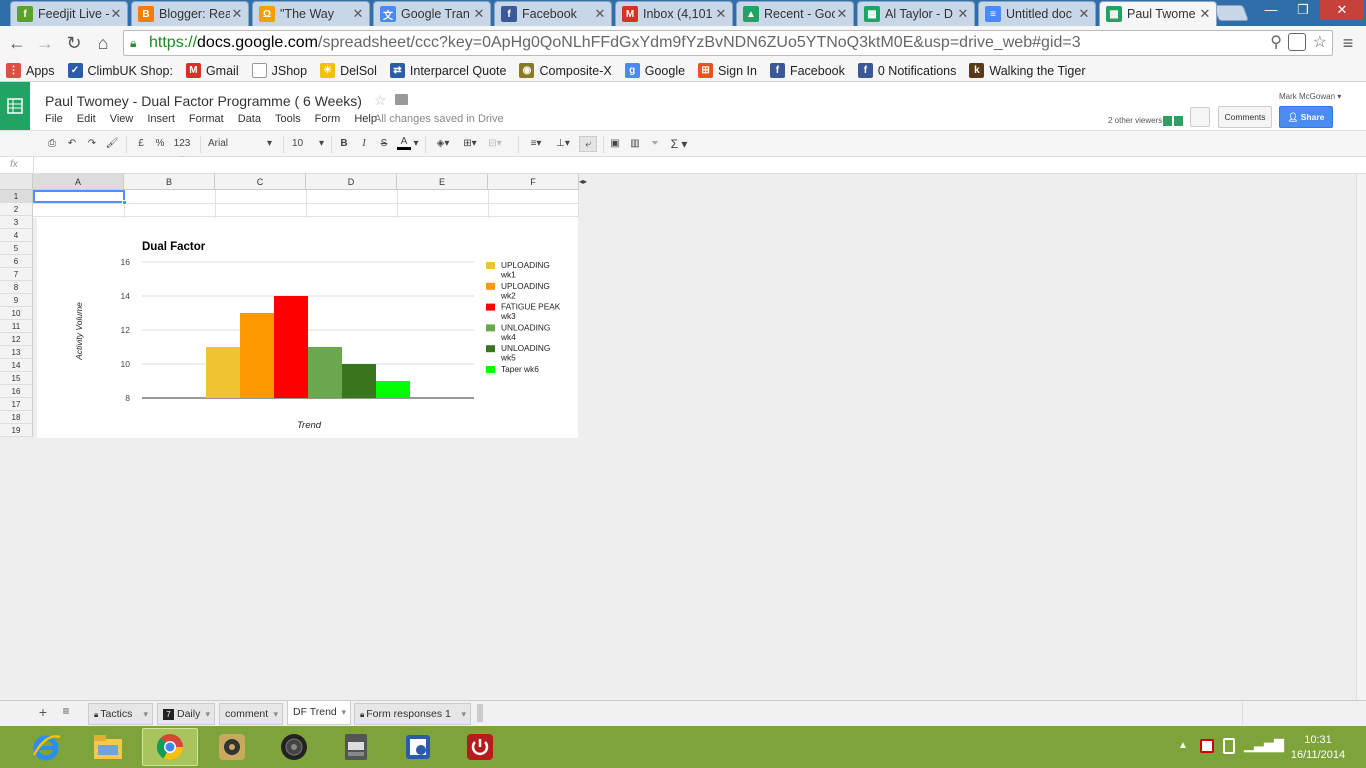 The image size is (1366, 768). I want to click on vertical-scrollbar, so click(1361, 437).